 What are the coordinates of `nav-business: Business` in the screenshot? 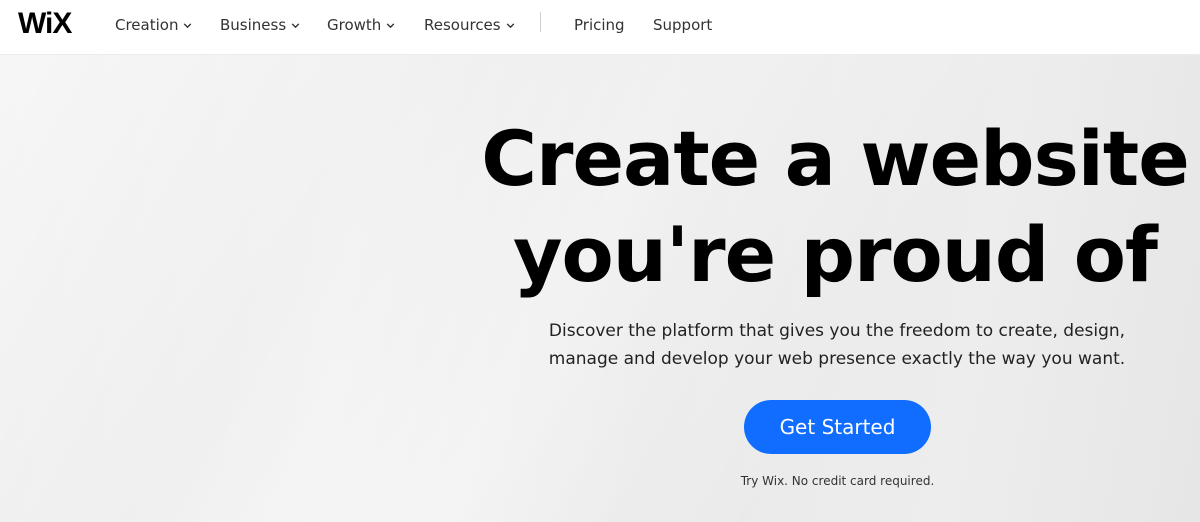 It's located at (260, 25).